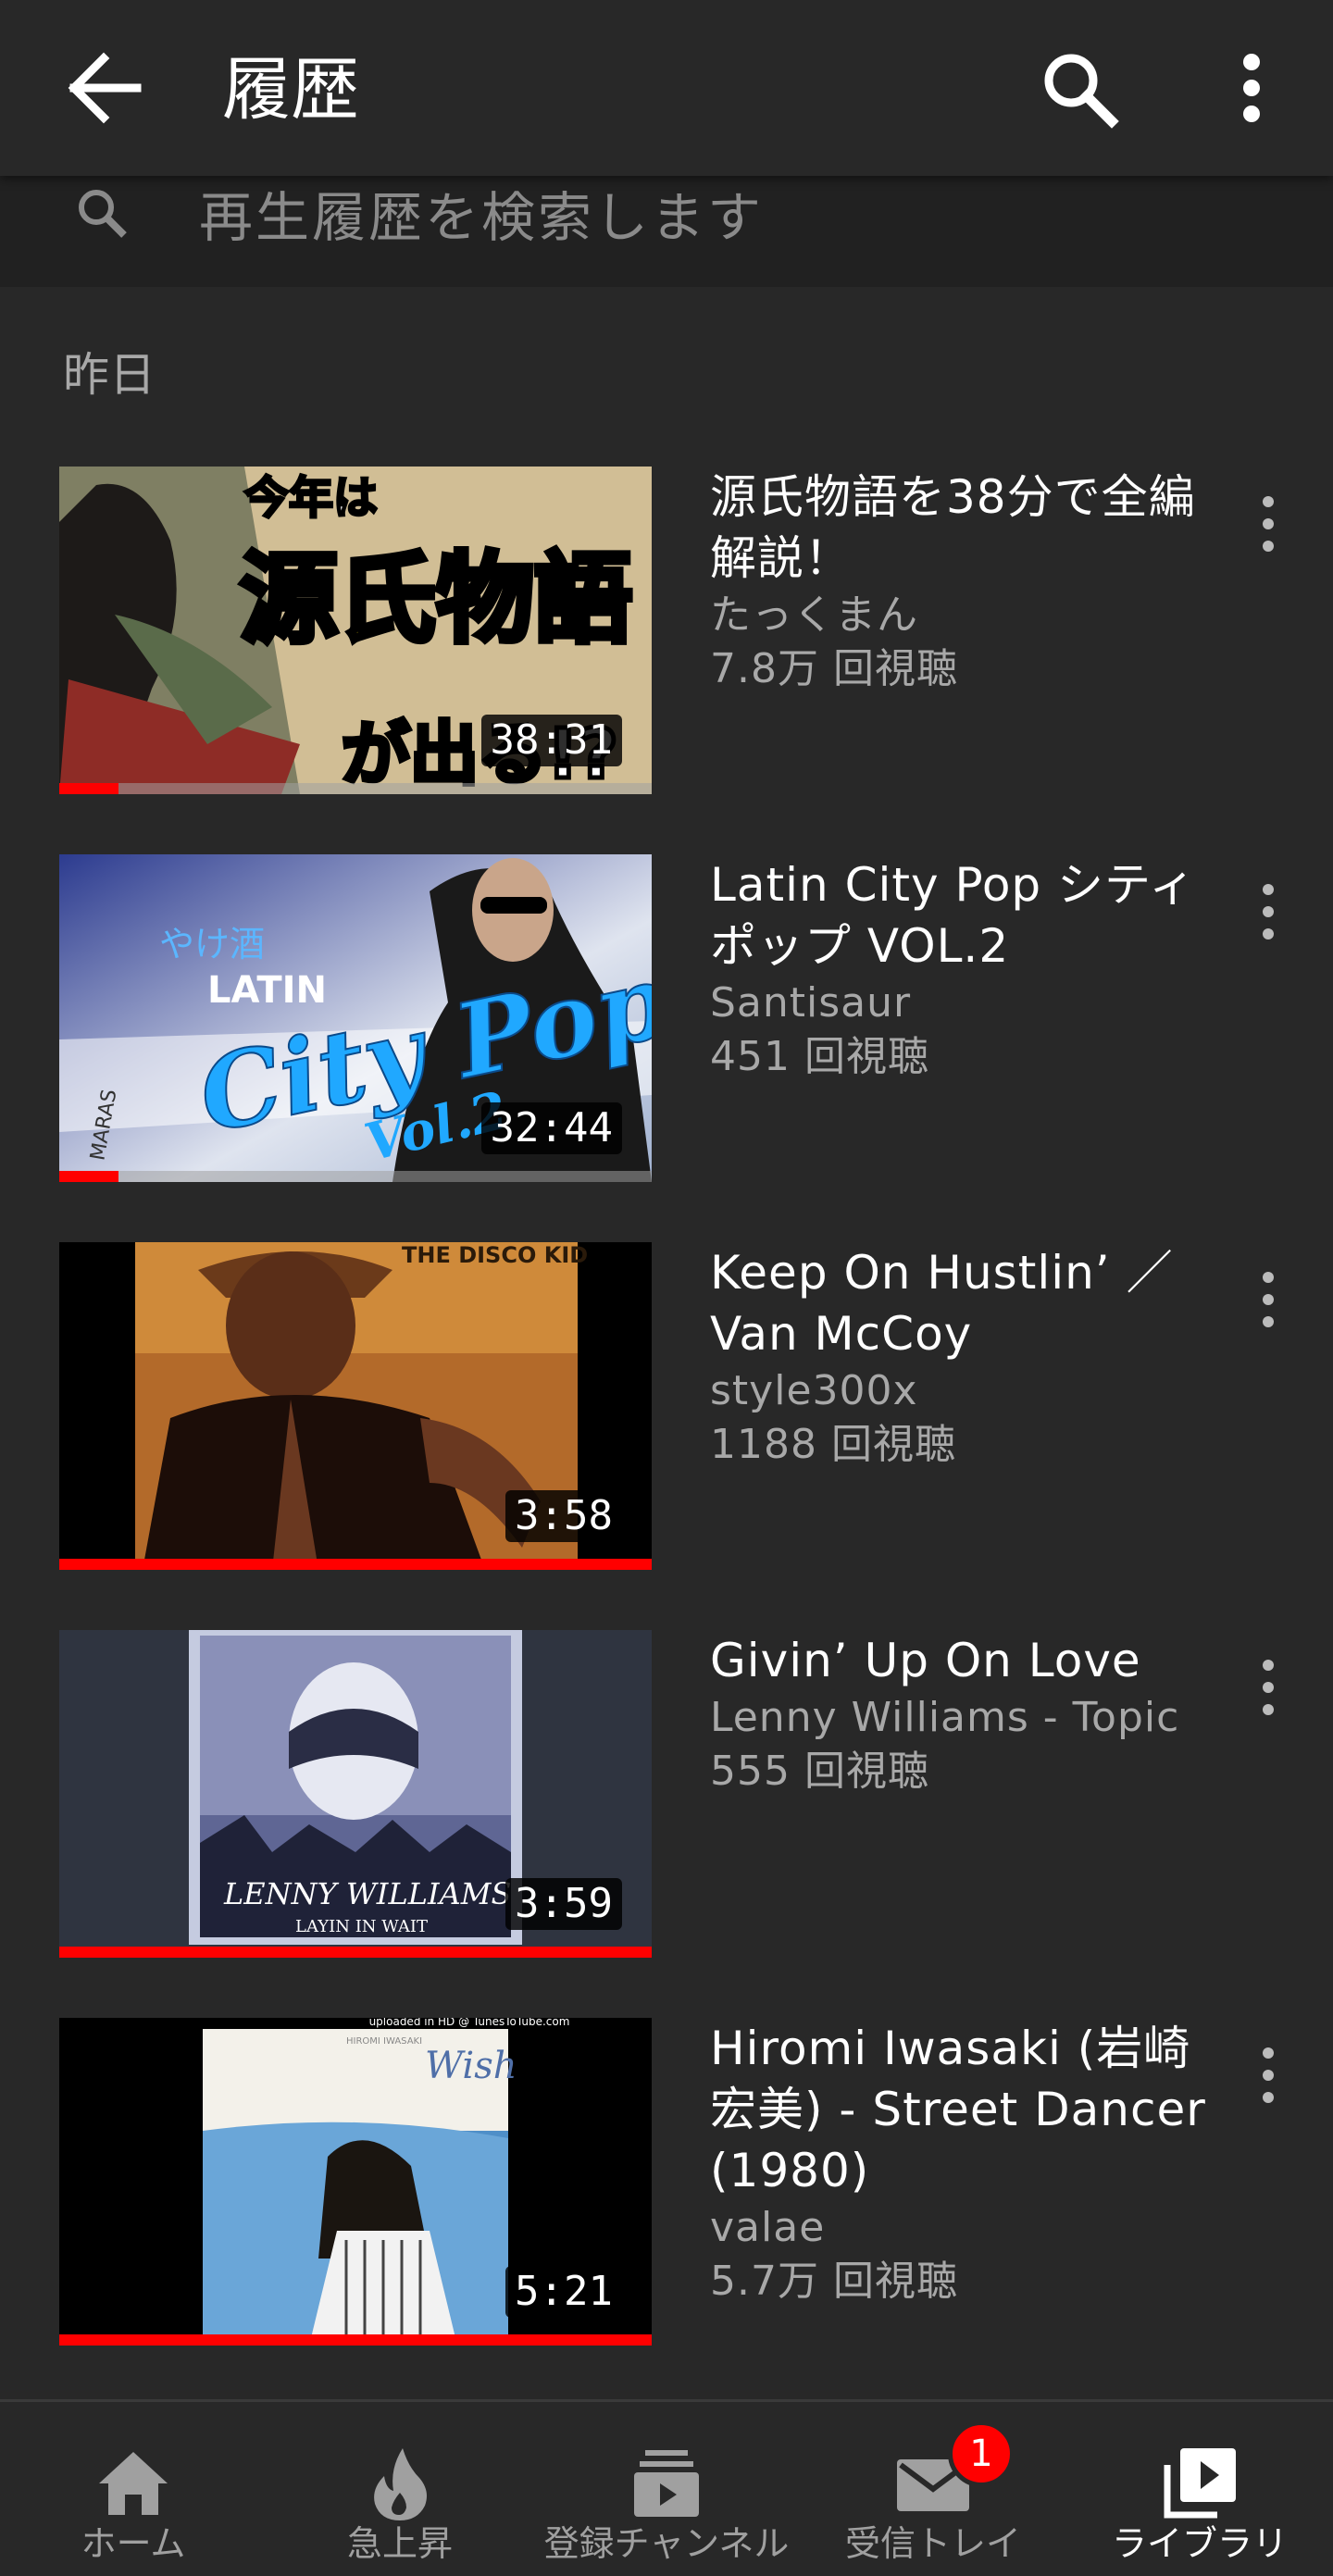 The width and height of the screenshot is (1333, 2576). What do you see at coordinates (933, 2543) in the screenshot?
I see `nav-label: 受信トレイ` at bounding box center [933, 2543].